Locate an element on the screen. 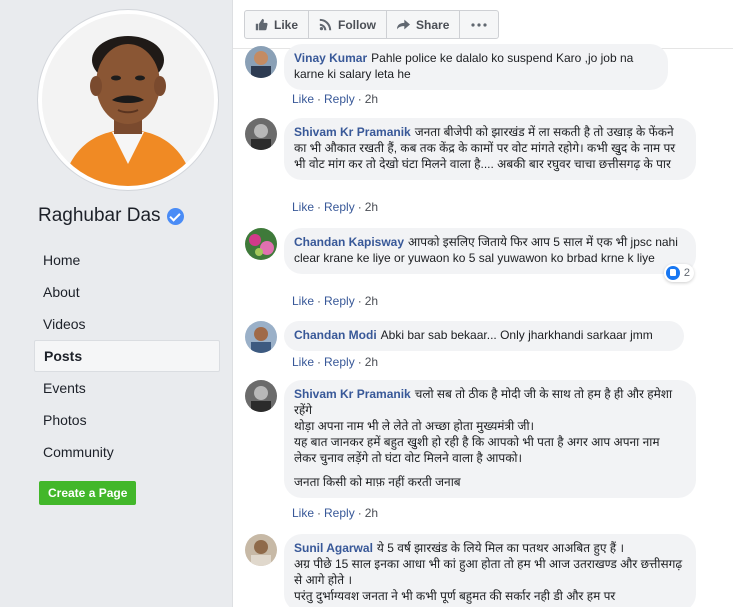  profile-picture-frame is located at coordinates (128, 100).